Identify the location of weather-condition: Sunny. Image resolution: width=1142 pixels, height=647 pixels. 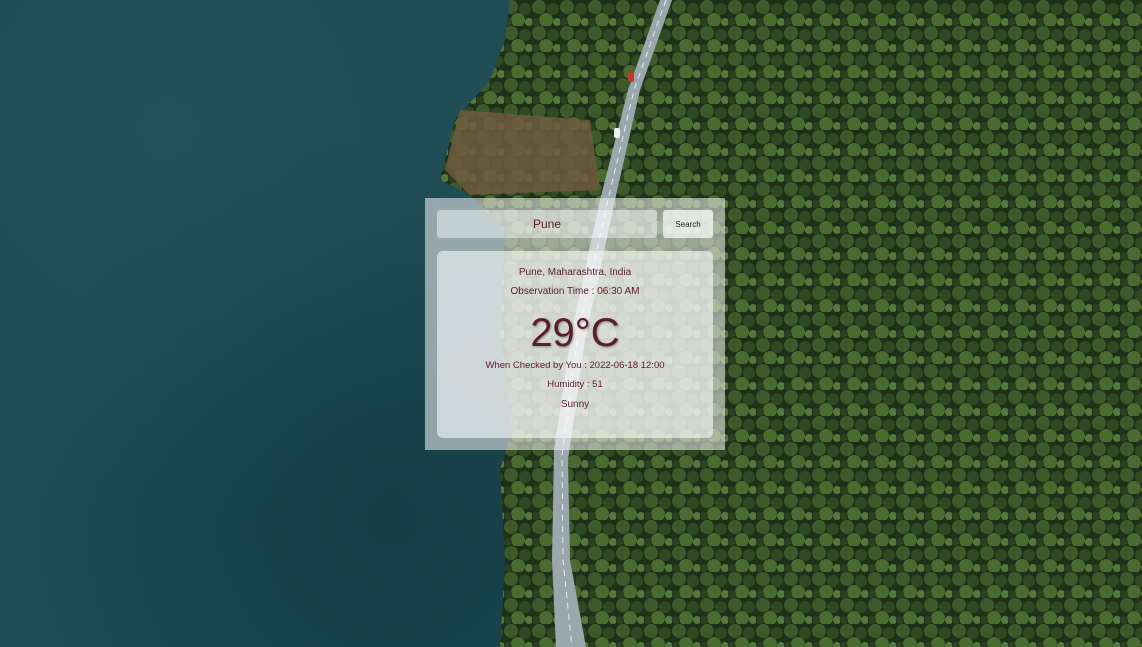
(575, 404).